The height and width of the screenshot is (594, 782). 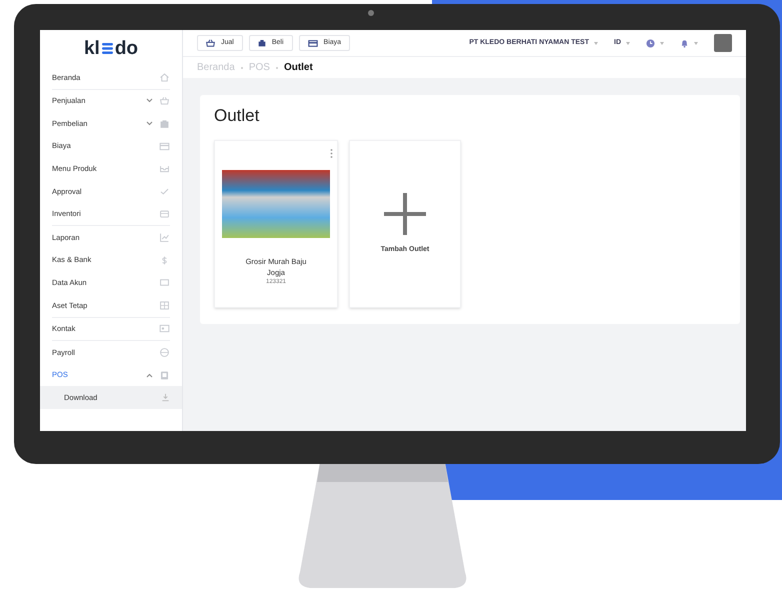 What do you see at coordinates (164, 352) in the screenshot?
I see `globe-icon` at bounding box center [164, 352].